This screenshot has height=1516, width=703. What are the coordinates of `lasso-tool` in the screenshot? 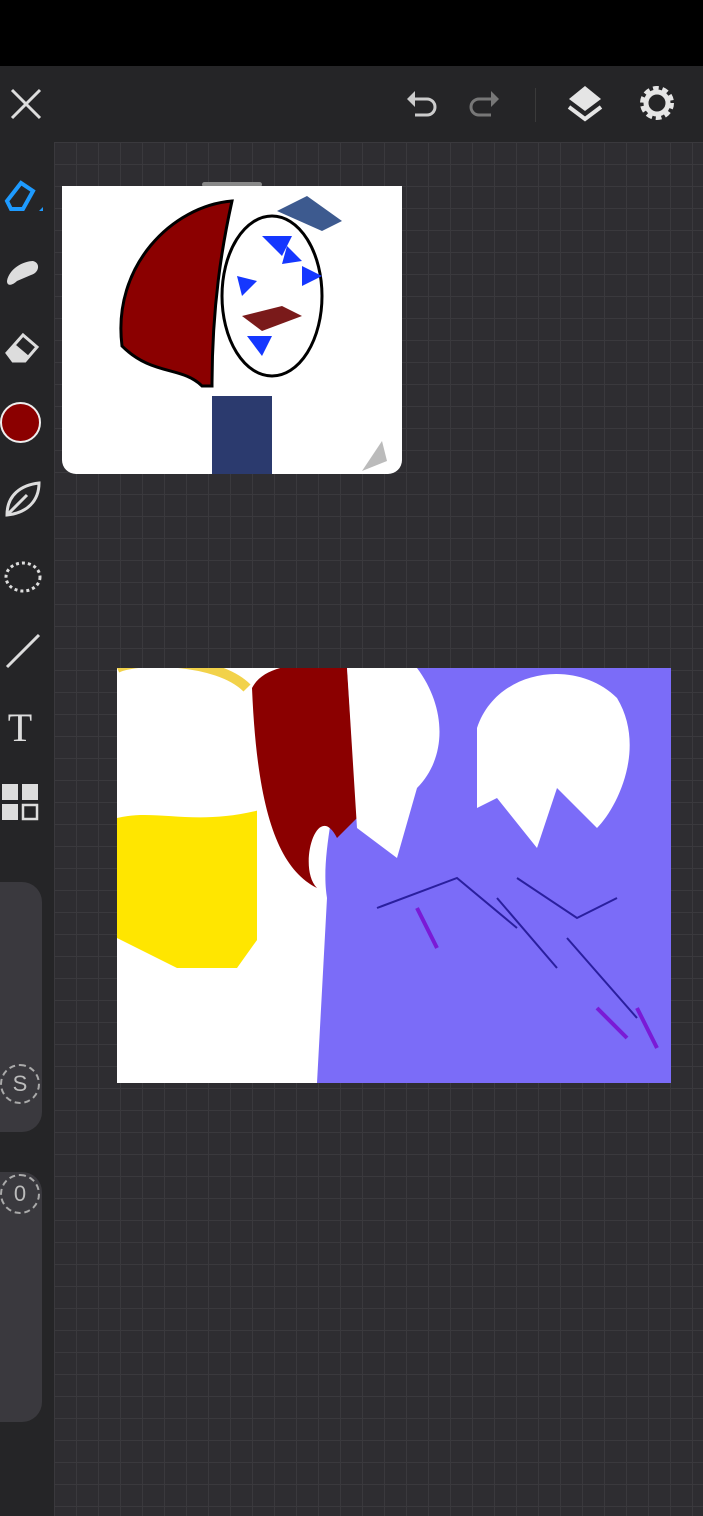 It's located at (23, 575).